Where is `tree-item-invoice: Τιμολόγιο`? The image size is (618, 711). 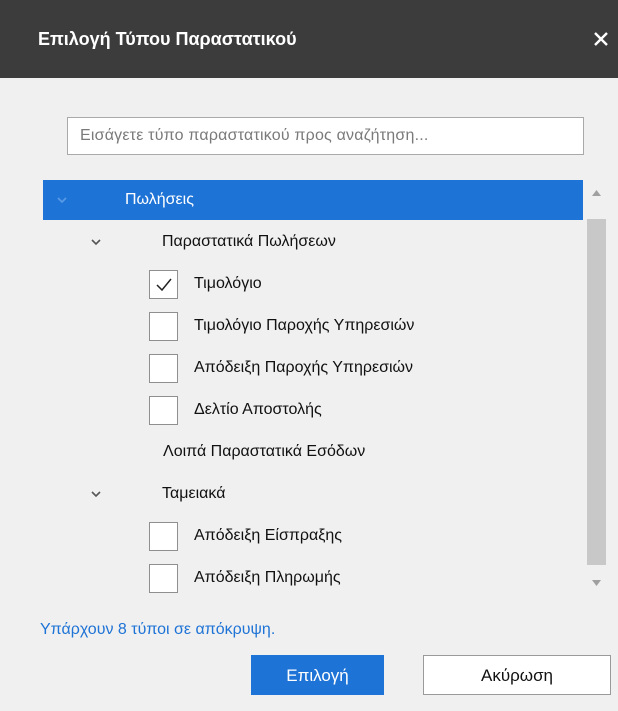 tree-item-invoice: Τιμολόγιο is located at coordinates (313, 284).